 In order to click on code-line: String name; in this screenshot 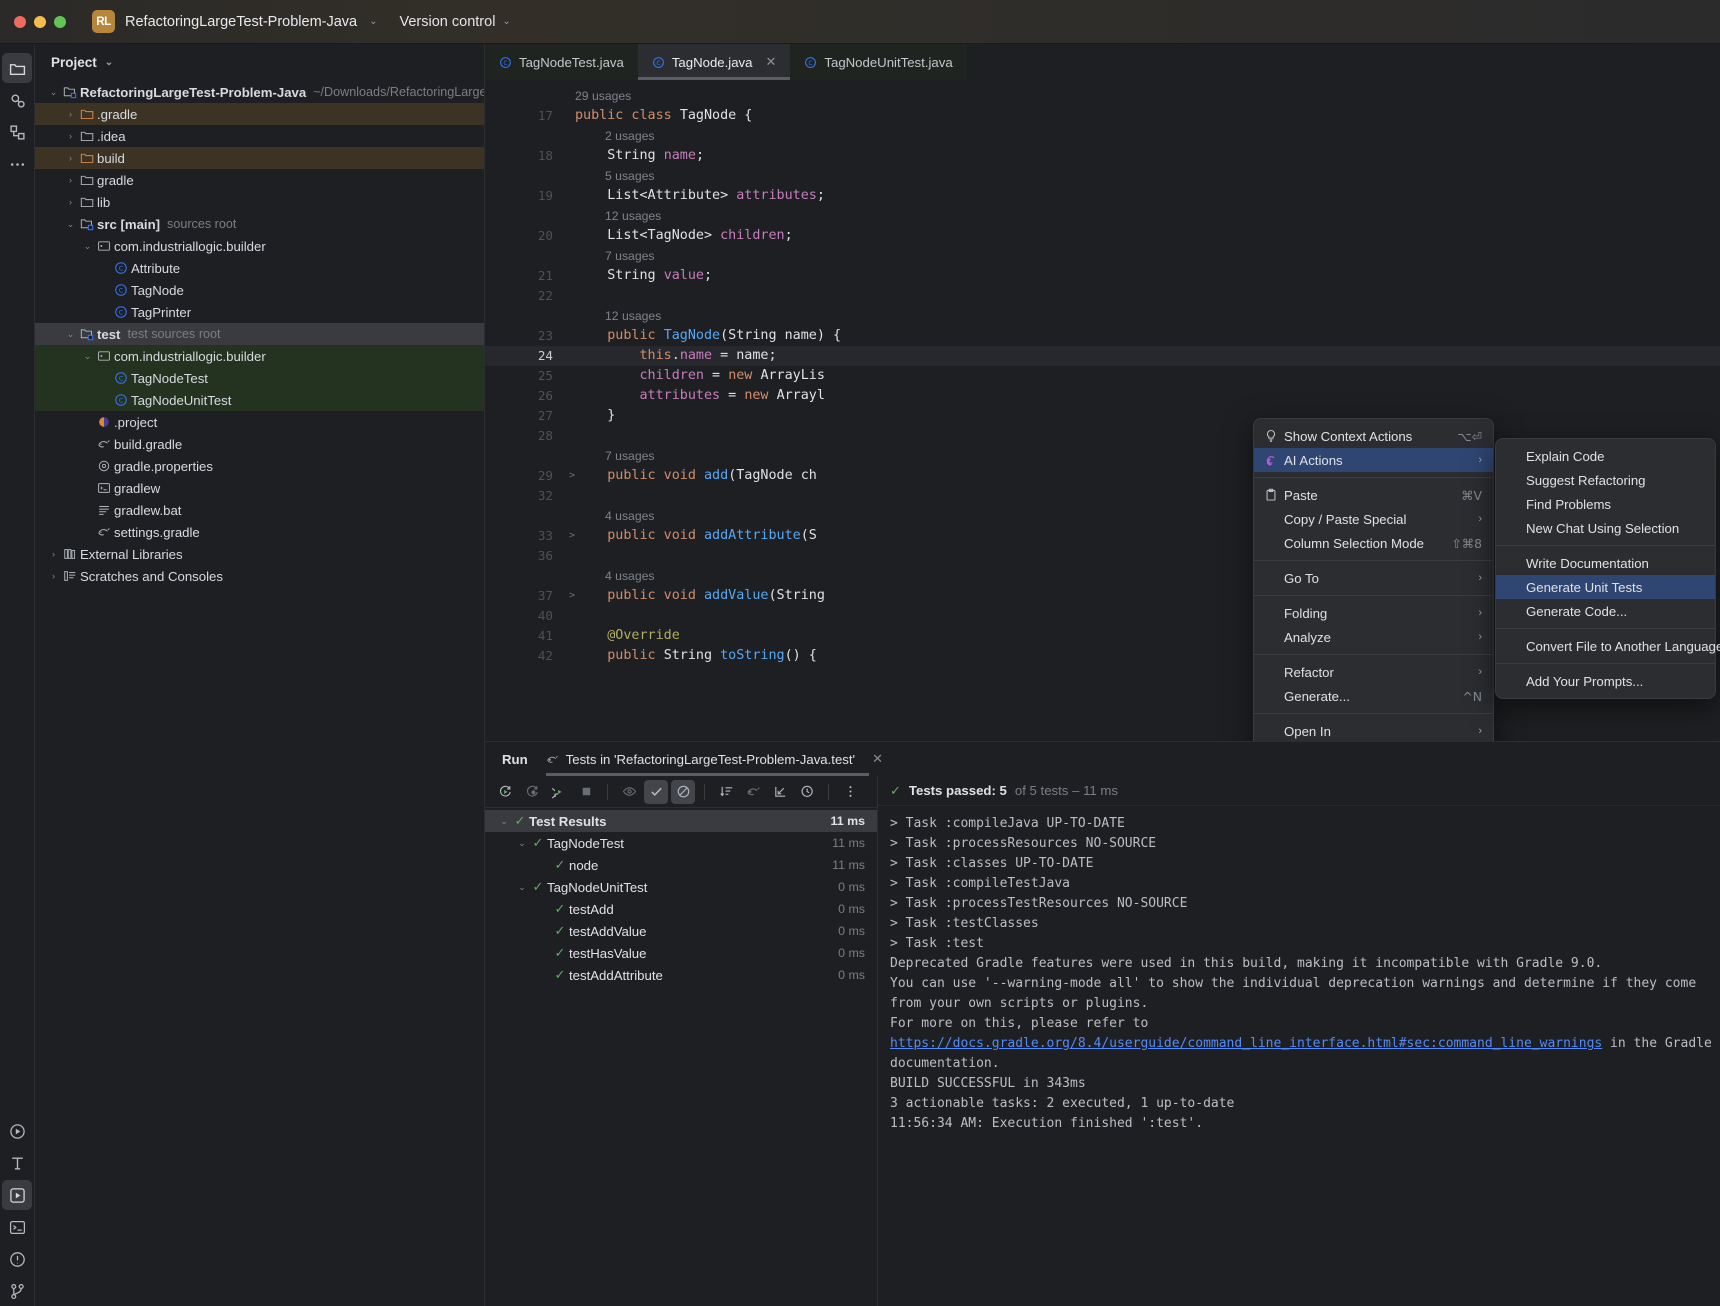, I will do `click(1142, 156)`.